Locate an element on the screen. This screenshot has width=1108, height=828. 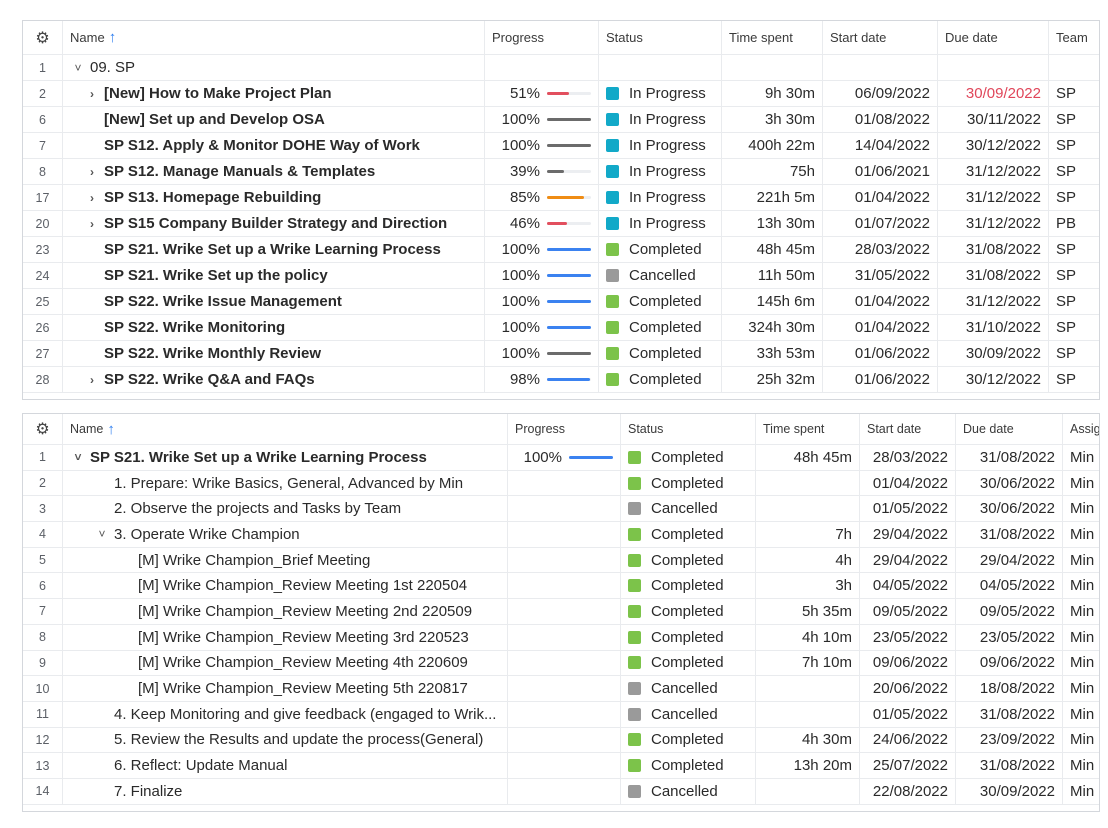
start-date-cell: 01/06/2022 is located at coordinates (880, 353).